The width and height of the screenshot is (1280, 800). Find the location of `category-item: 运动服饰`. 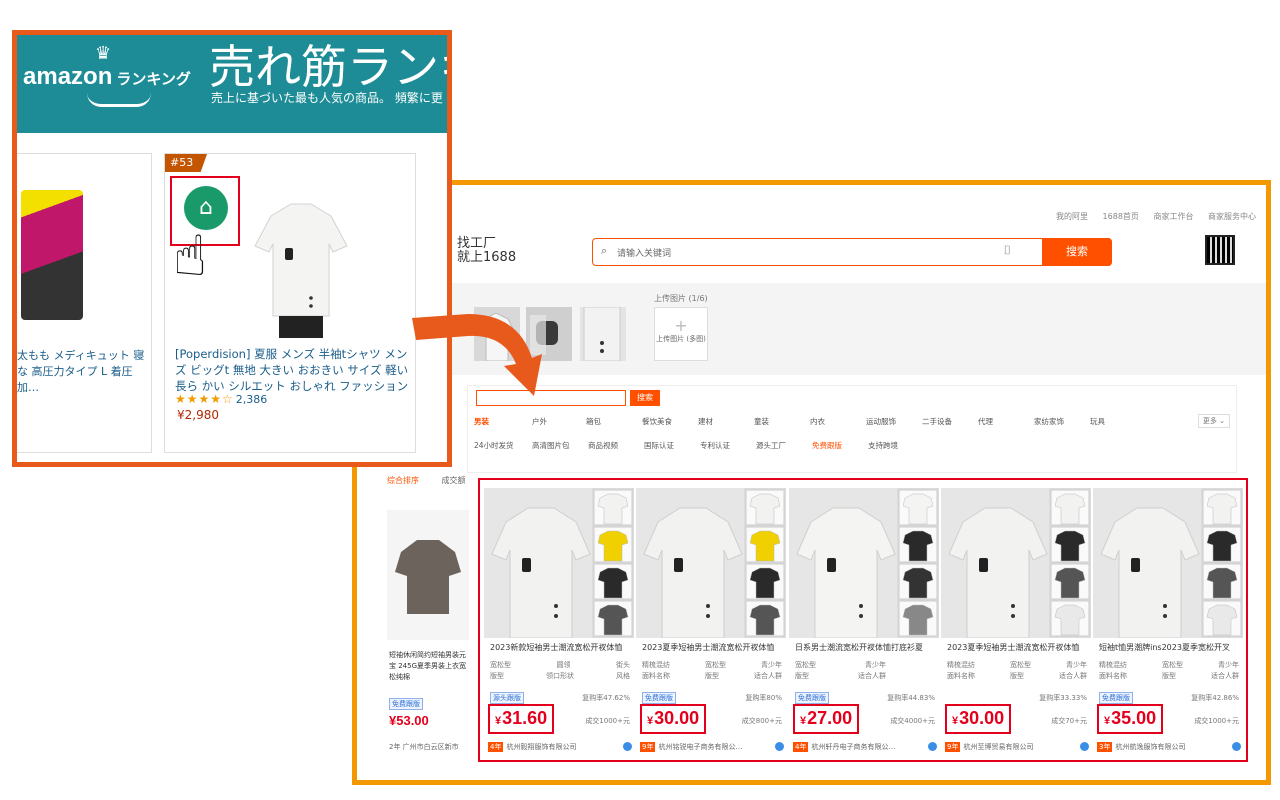

category-item: 运动服饰 is located at coordinates (894, 421).